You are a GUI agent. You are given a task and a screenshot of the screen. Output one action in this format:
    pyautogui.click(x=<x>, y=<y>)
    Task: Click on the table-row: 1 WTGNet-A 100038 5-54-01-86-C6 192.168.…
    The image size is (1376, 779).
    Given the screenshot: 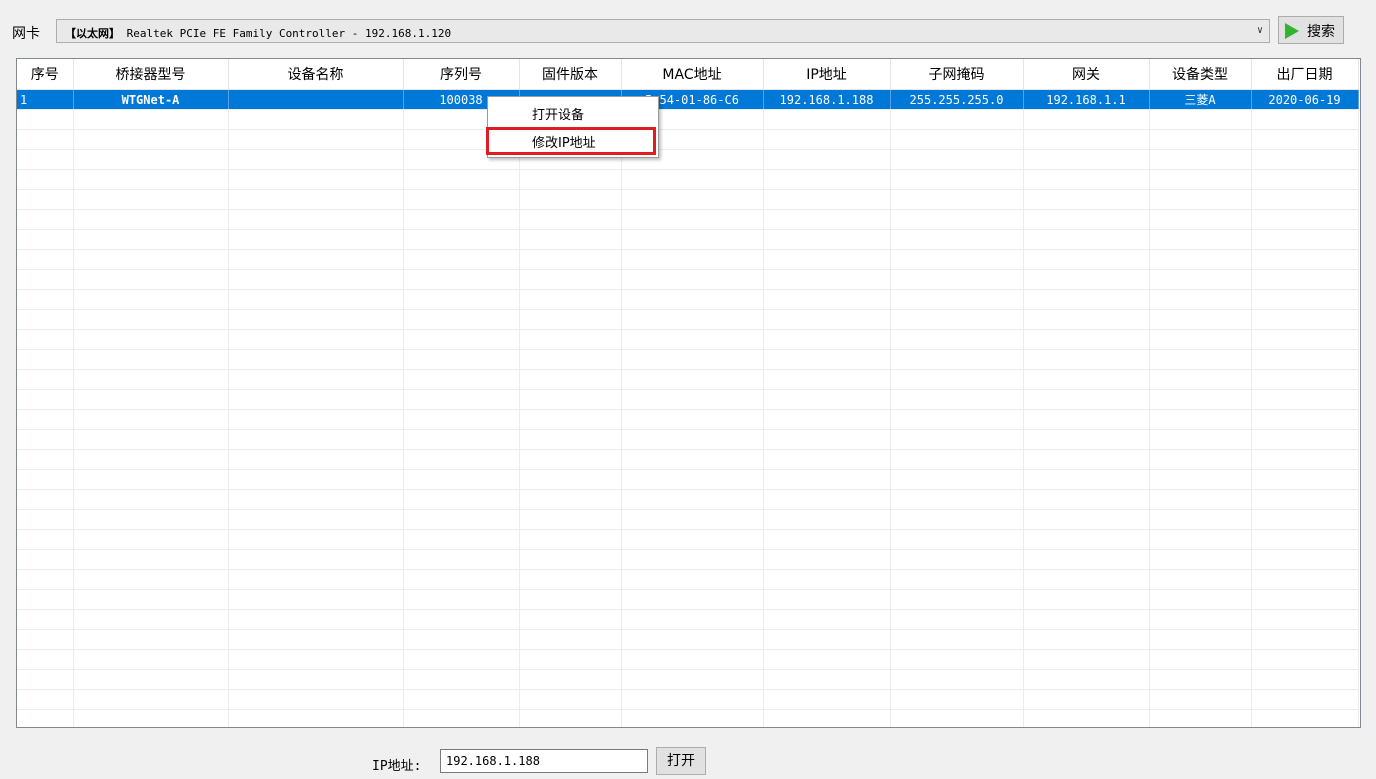 What is the action you would take?
    pyautogui.click(x=688, y=99)
    